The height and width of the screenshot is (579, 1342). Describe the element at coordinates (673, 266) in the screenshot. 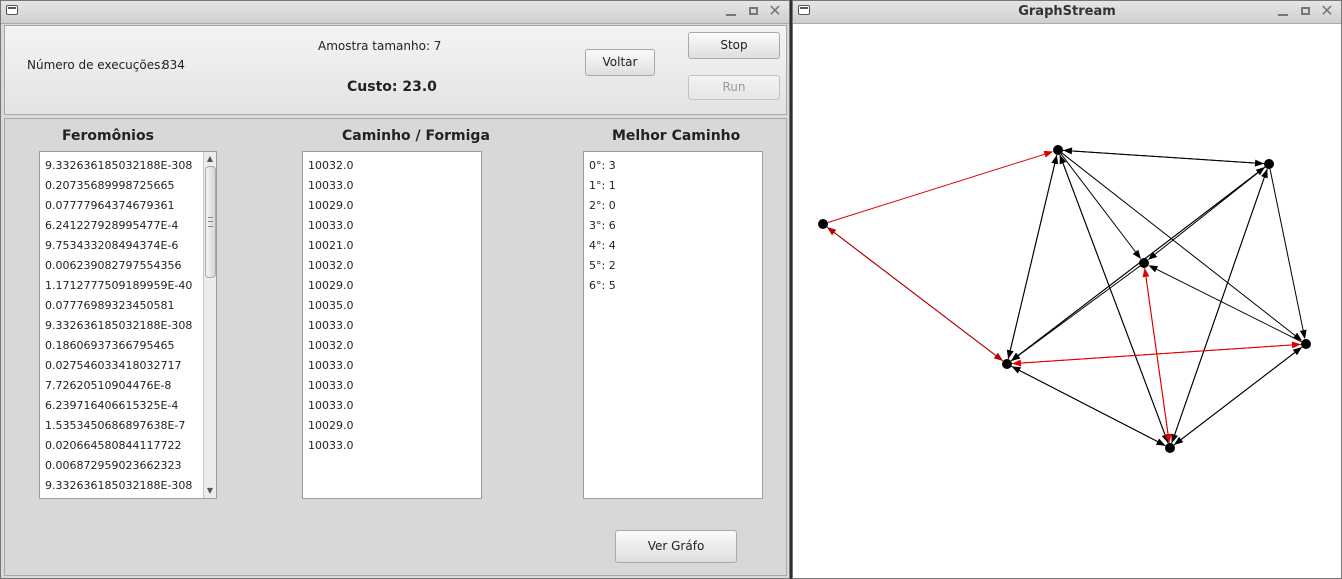

I see `best-path-item: 5°: 2` at that location.